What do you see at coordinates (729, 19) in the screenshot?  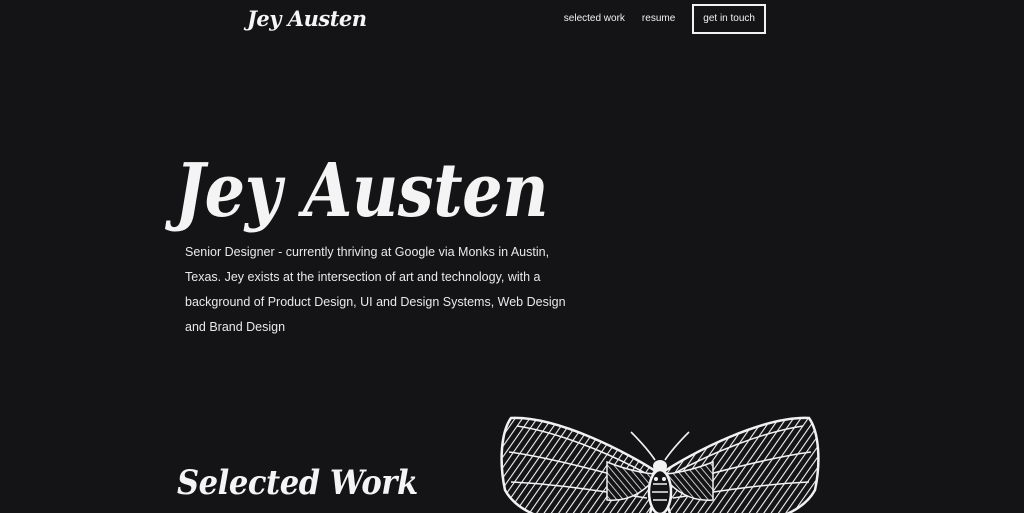 I see `get-in-touch-button: get in touch` at bounding box center [729, 19].